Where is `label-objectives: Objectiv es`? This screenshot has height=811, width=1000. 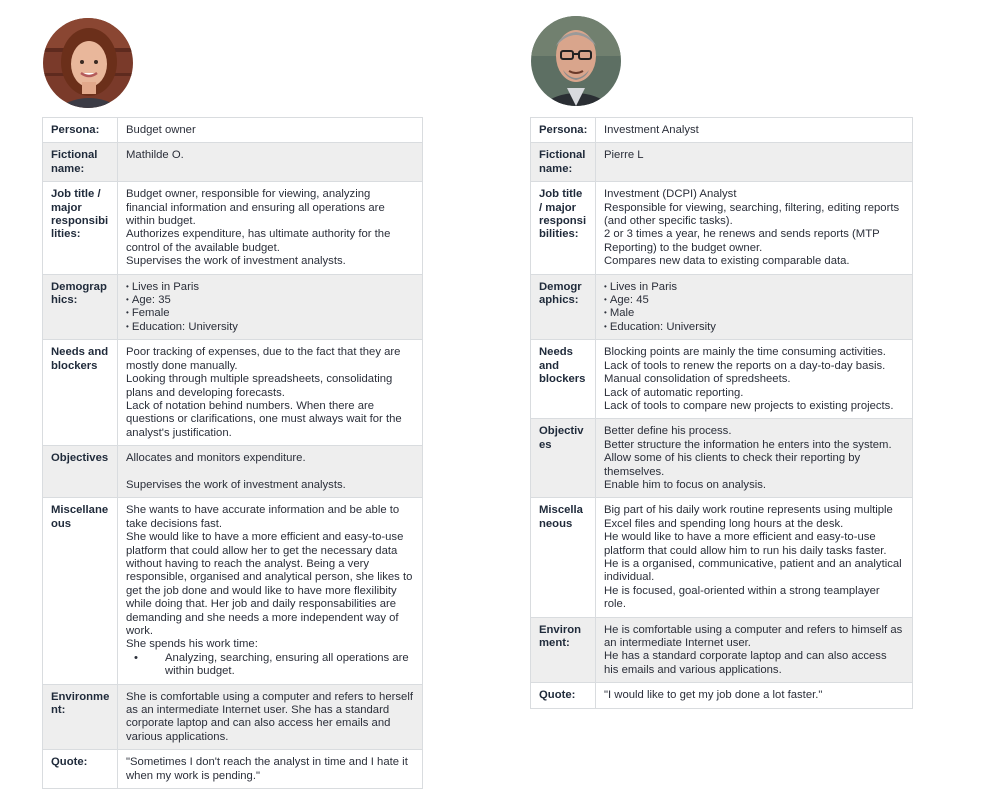 label-objectives: Objectiv es is located at coordinates (563, 458).